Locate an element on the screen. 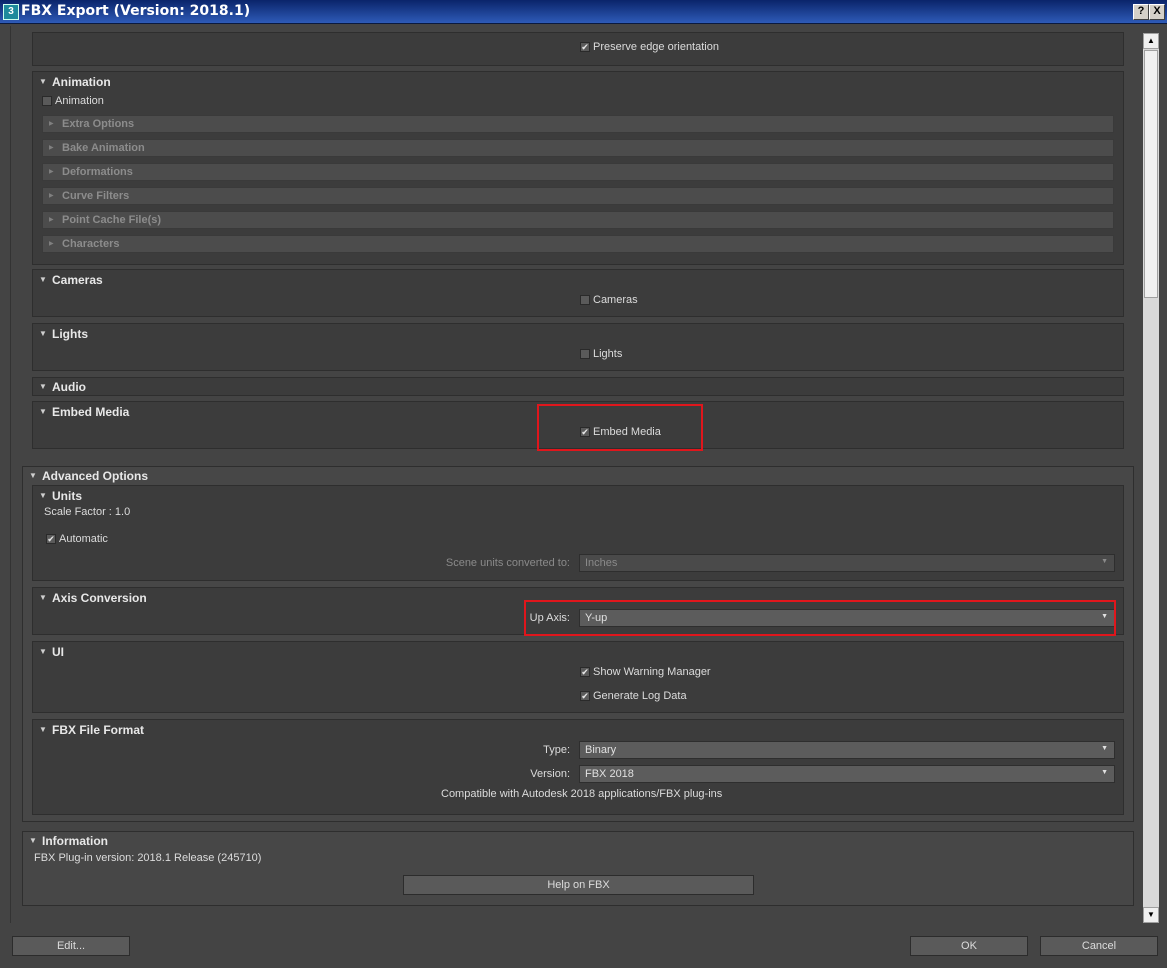 The height and width of the screenshot is (968, 1167). type-label: Type: is located at coordinates (556, 750).